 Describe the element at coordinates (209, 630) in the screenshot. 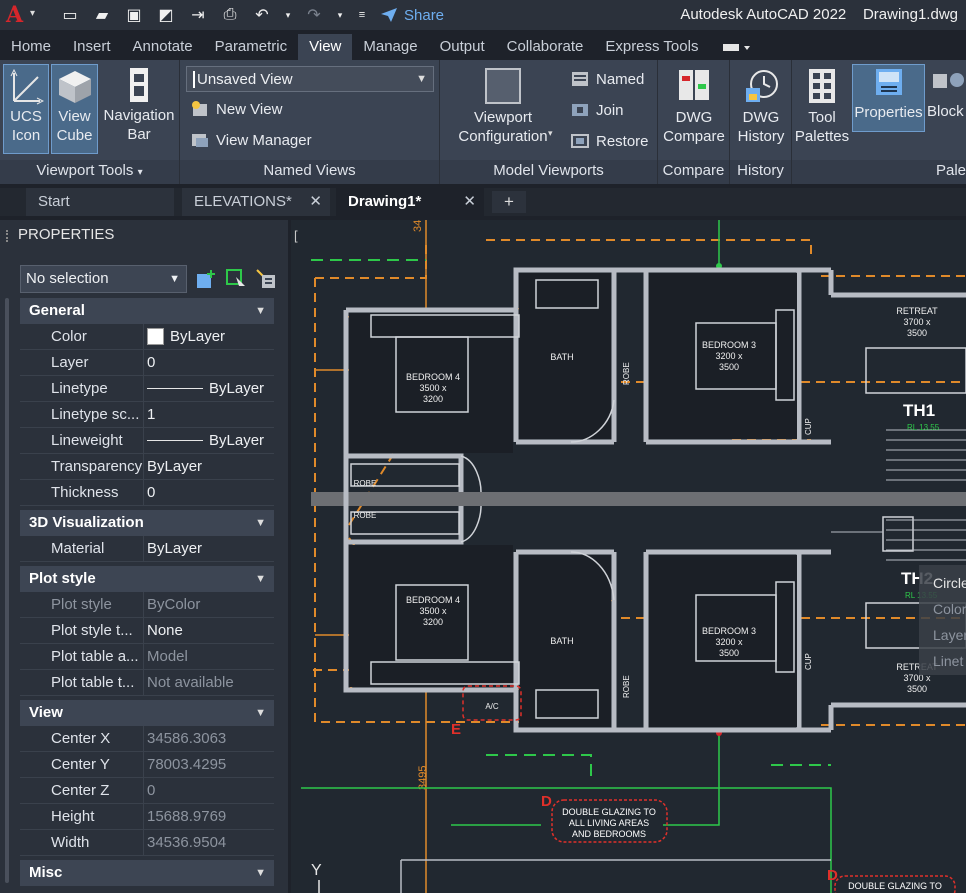

I see `property-value: None` at that location.